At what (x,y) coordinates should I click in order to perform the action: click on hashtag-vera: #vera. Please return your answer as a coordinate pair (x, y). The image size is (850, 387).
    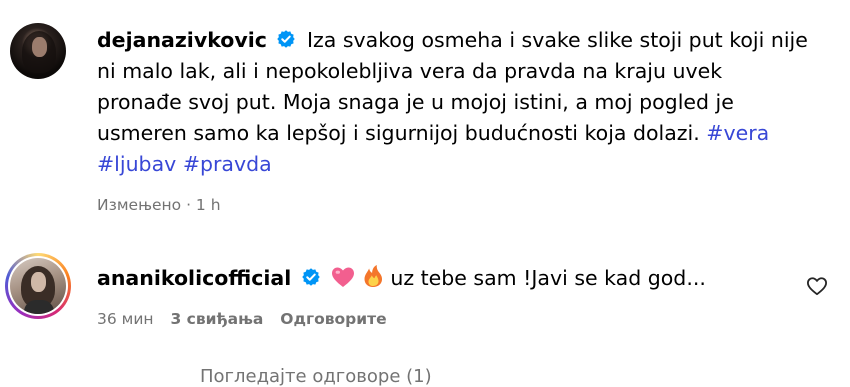
    Looking at the image, I should click on (737, 133).